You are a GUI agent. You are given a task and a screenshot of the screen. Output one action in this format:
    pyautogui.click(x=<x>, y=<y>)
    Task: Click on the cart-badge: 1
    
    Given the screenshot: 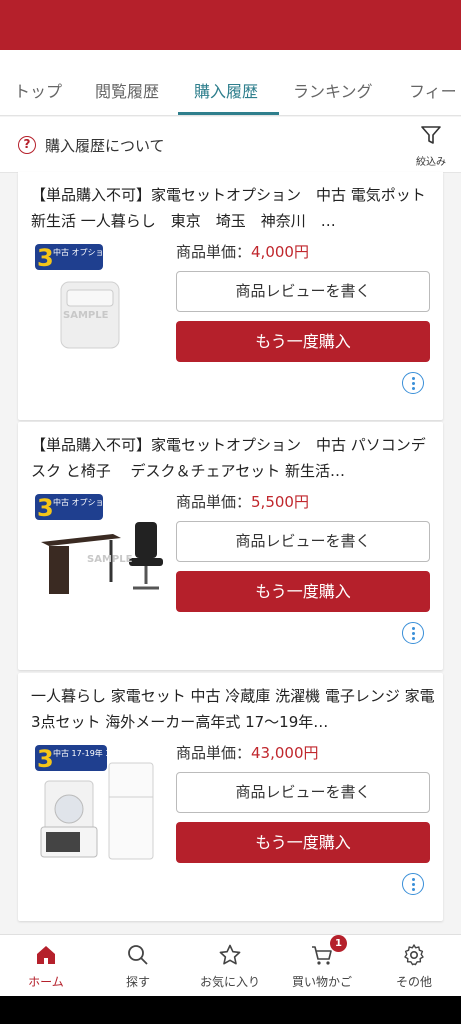 What is the action you would take?
    pyautogui.click(x=338, y=943)
    